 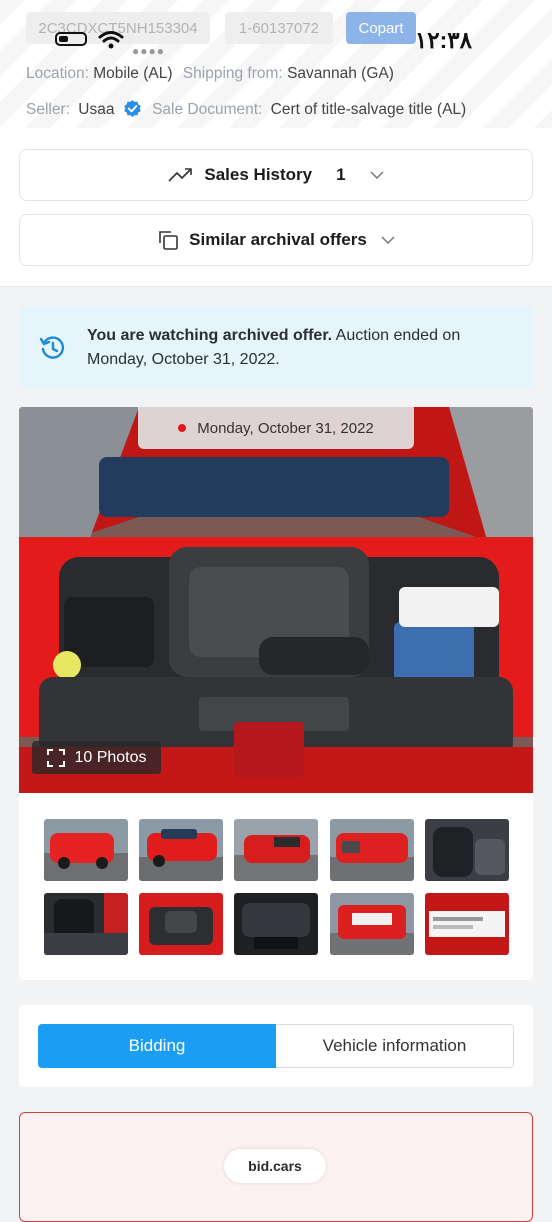 I want to click on signal-dots-icon: ●●●●, so click(x=148, y=51).